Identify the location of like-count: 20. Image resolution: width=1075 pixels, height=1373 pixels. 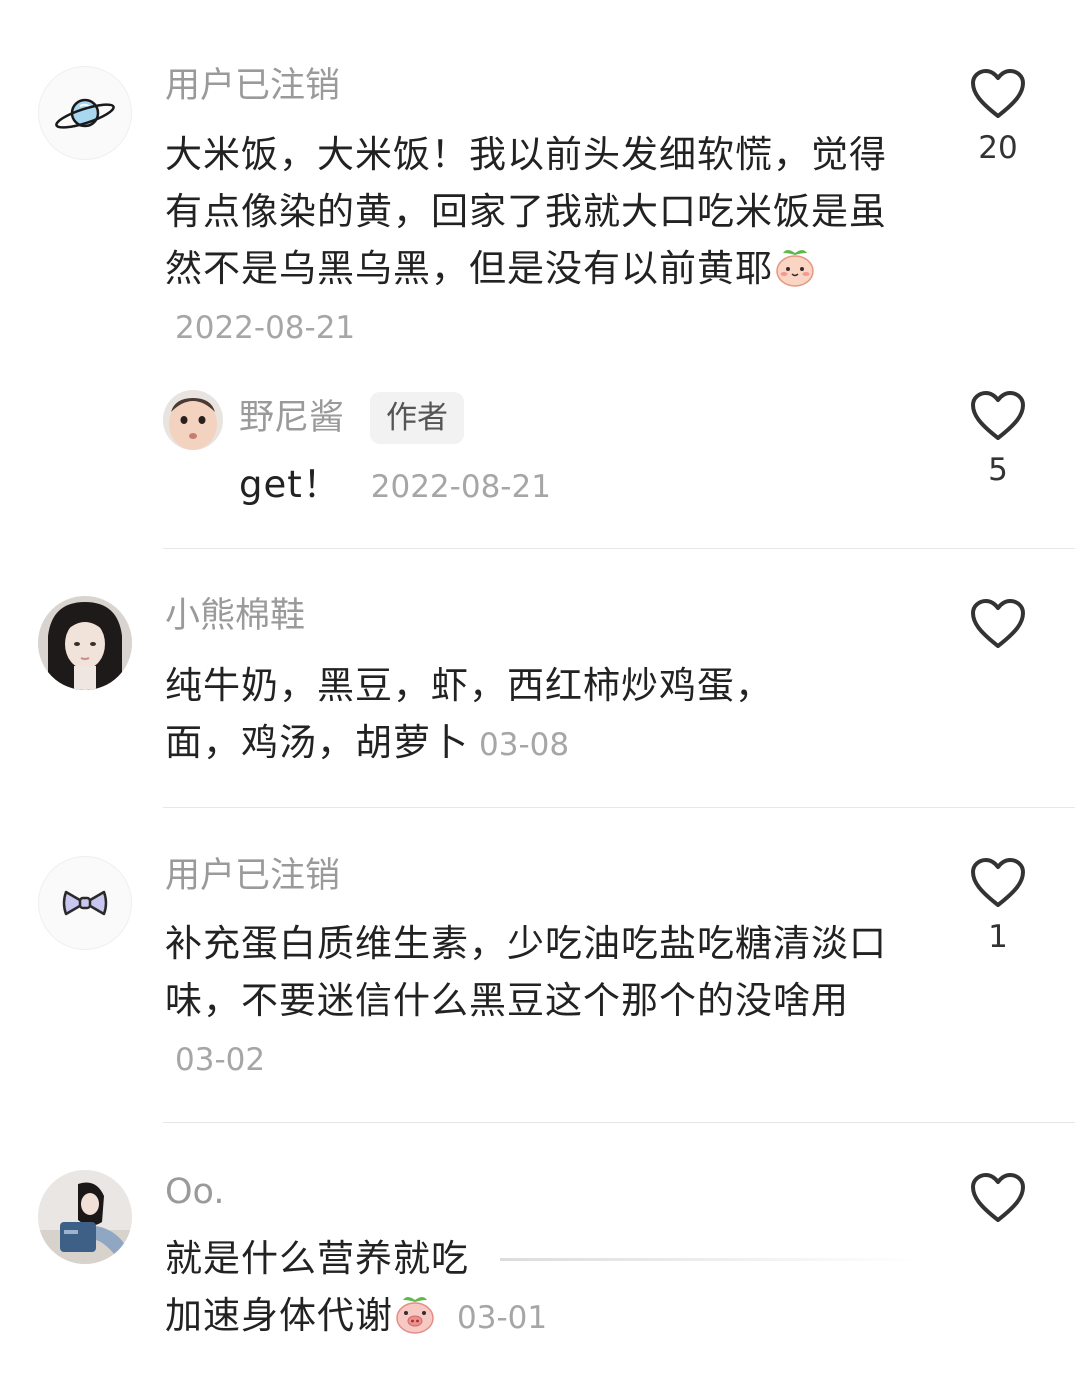
(998, 148).